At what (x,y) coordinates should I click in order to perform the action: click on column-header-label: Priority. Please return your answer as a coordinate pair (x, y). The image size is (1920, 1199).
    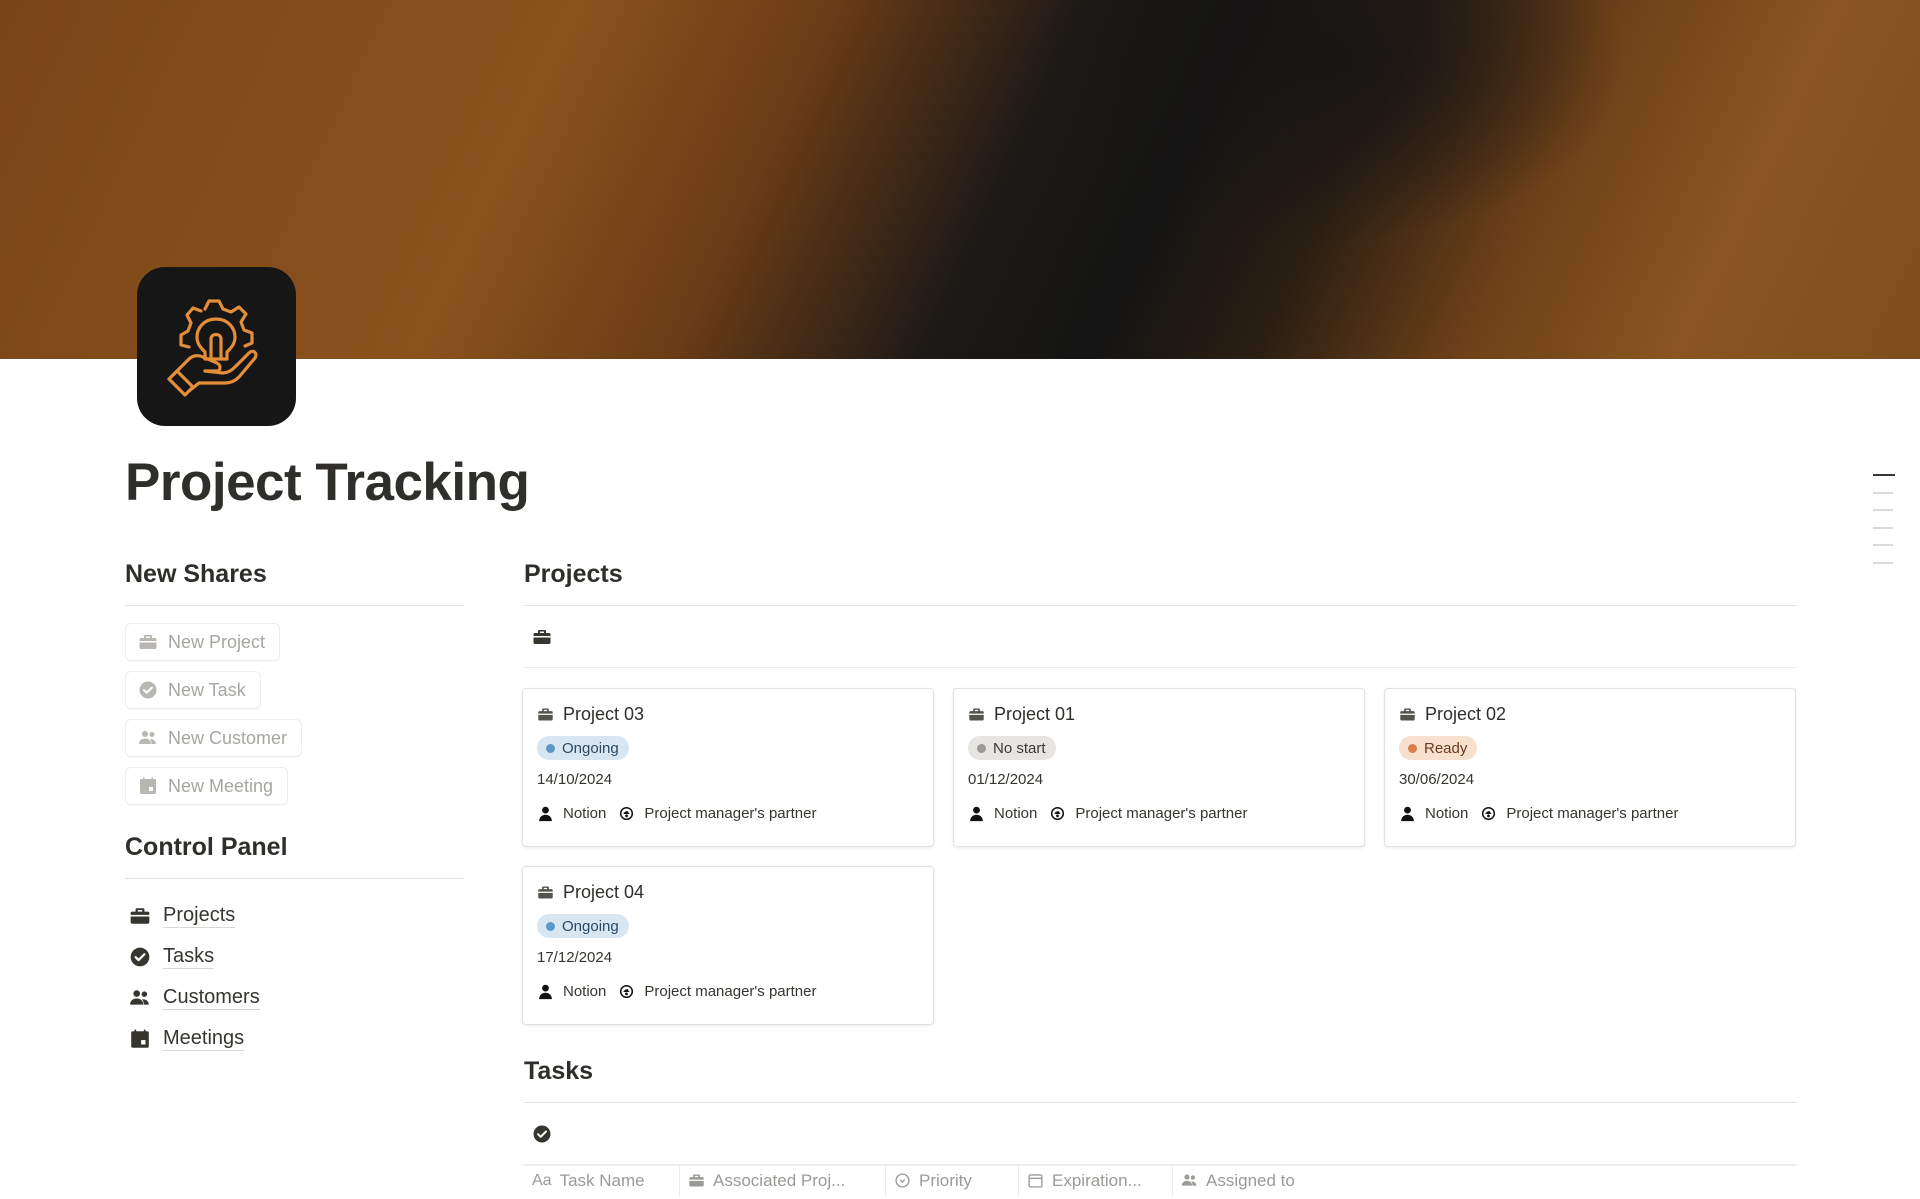
    Looking at the image, I should click on (945, 1180).